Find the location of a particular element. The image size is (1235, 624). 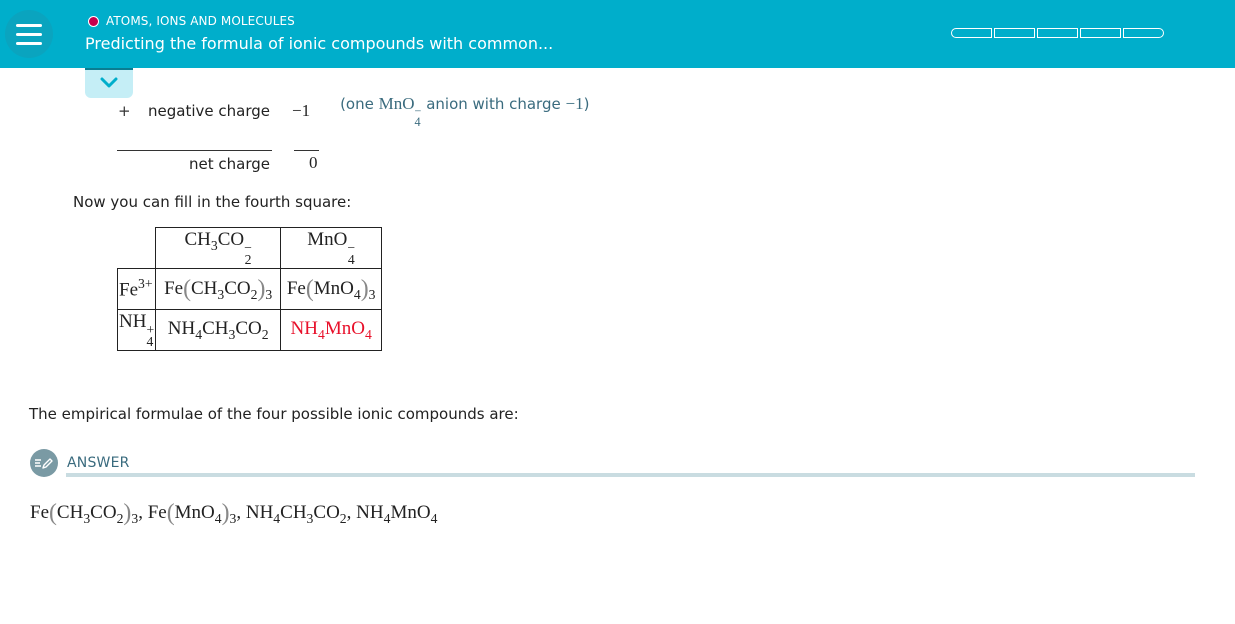

anion-header-acetate: CH3CO −2 is located at coordinates (218, 248).